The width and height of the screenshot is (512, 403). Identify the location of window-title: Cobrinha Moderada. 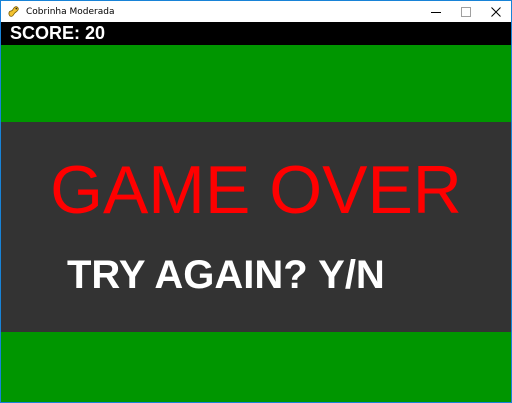
(70, 11).